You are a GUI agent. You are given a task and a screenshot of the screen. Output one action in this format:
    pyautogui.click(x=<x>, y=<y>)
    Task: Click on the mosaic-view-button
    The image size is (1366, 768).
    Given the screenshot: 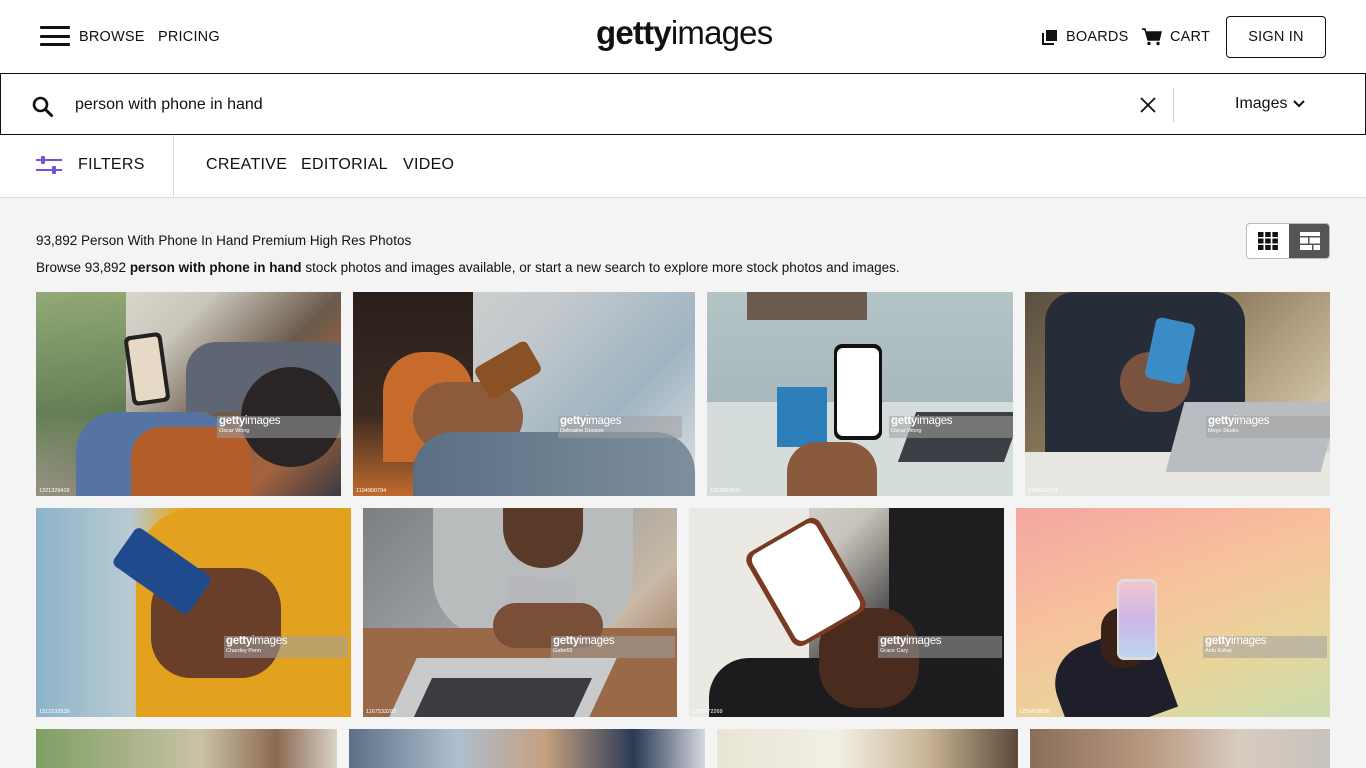 What is the action you would take?
    pyautogui.click(x=1309, y=241)
    